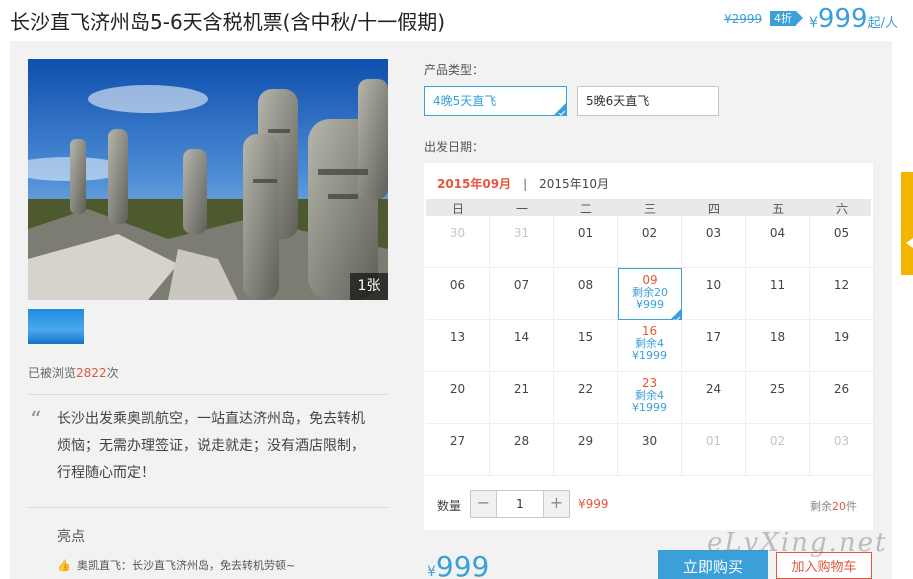 This screenshot has width=913, height=579. I want to click on day-number: 04, so click(777, 233).